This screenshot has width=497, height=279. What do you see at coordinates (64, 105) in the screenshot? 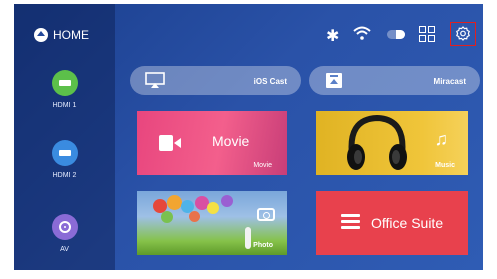
I see `source-hdmi1-label: HDMI 1` at bounding box center [64, 105].